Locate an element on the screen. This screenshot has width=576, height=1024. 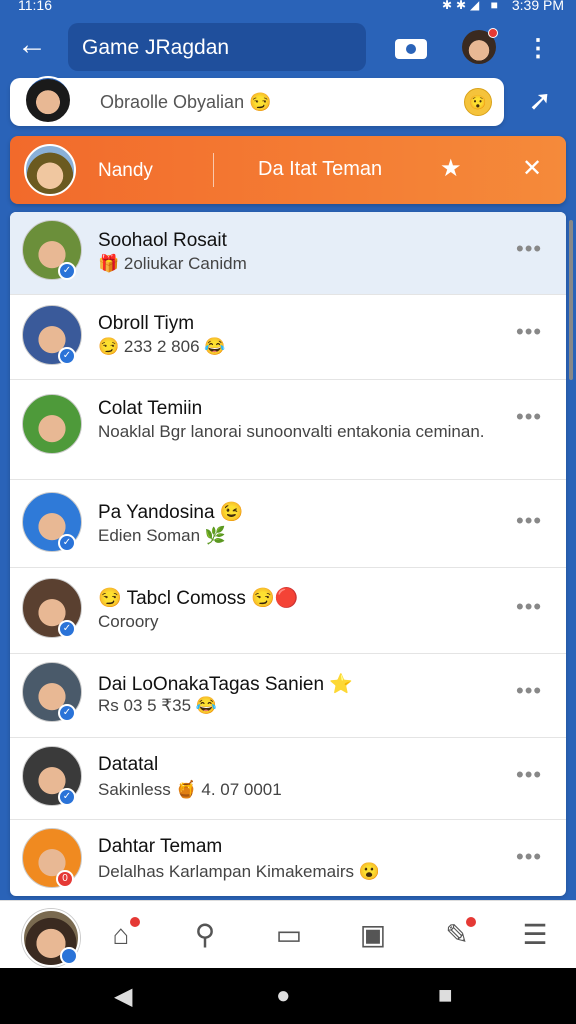
chat-subtitle: Coroory is located at coordinates (128, 621).